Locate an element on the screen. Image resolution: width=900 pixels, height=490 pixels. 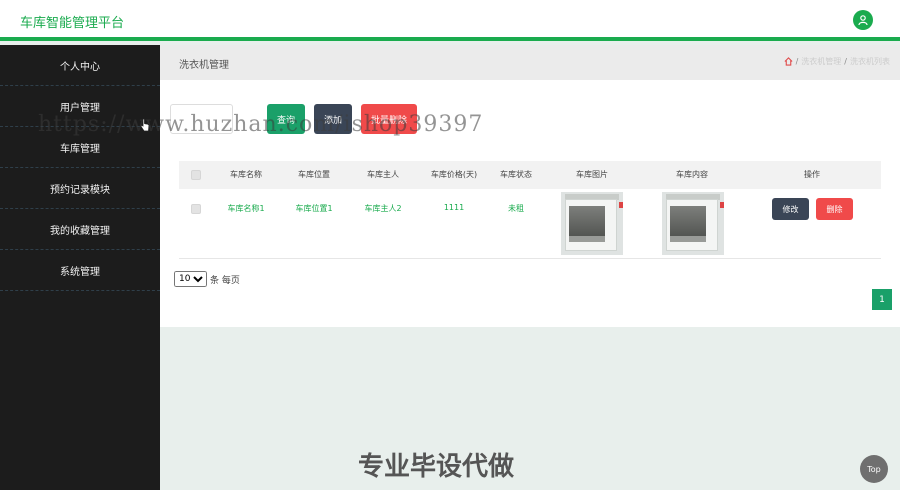
garage-owner-cell: 车库主人2 is located at coordinates (383, 208).